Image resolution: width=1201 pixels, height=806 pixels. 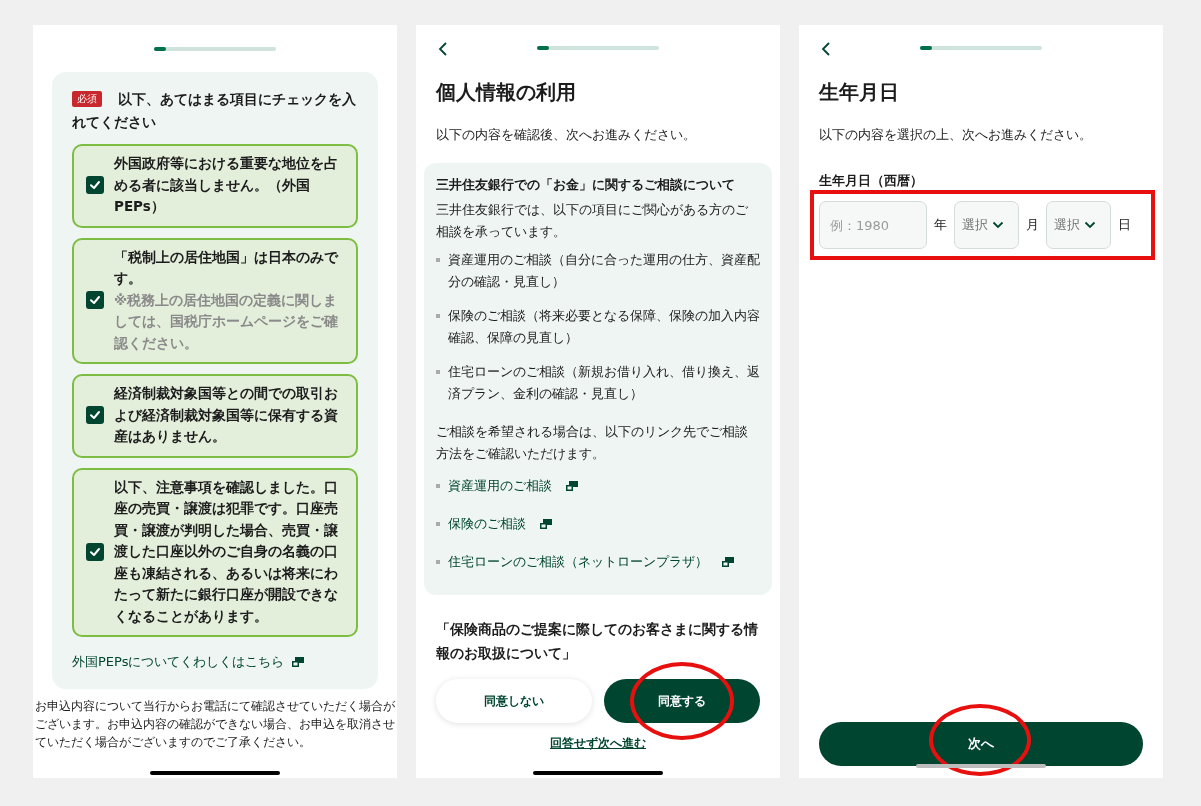 I want to click on consent-button: 同意する, so click(x=682, y=701).